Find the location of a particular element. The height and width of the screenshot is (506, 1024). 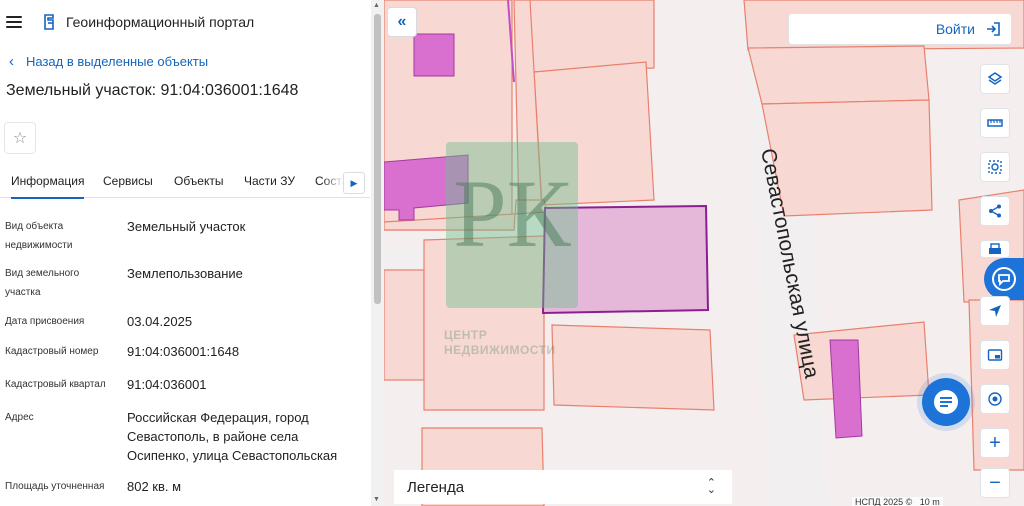

watermark-letters: РК is located at coordinates (512, 213).